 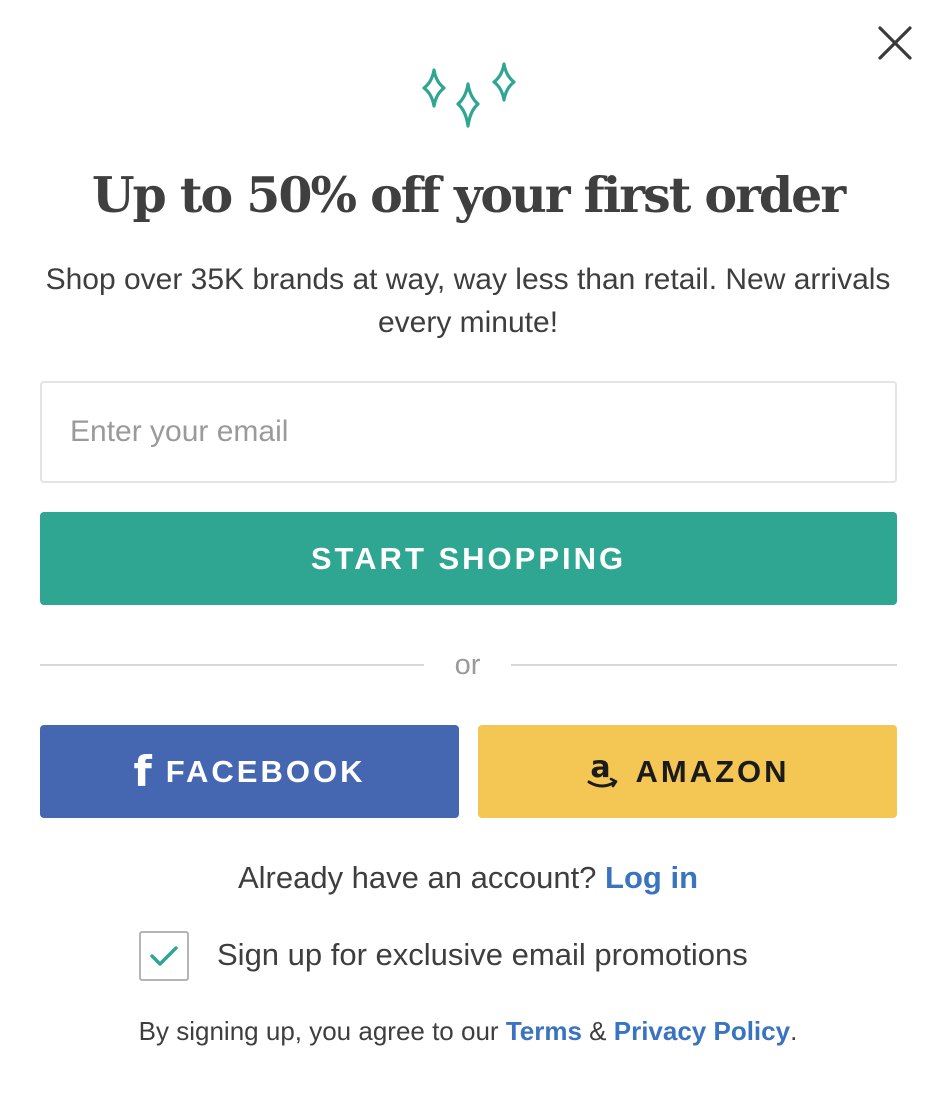 I want to click on divider-line-left, so click(x=232, y=665).